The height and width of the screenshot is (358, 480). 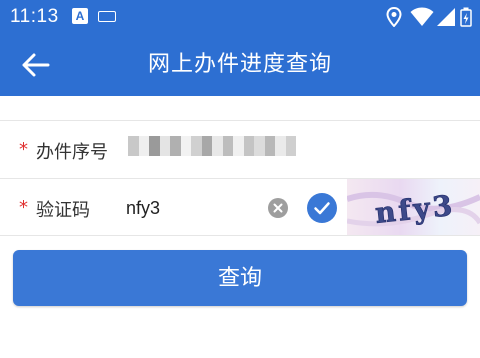 I want to click on back-button, so click(x=37, y=65).